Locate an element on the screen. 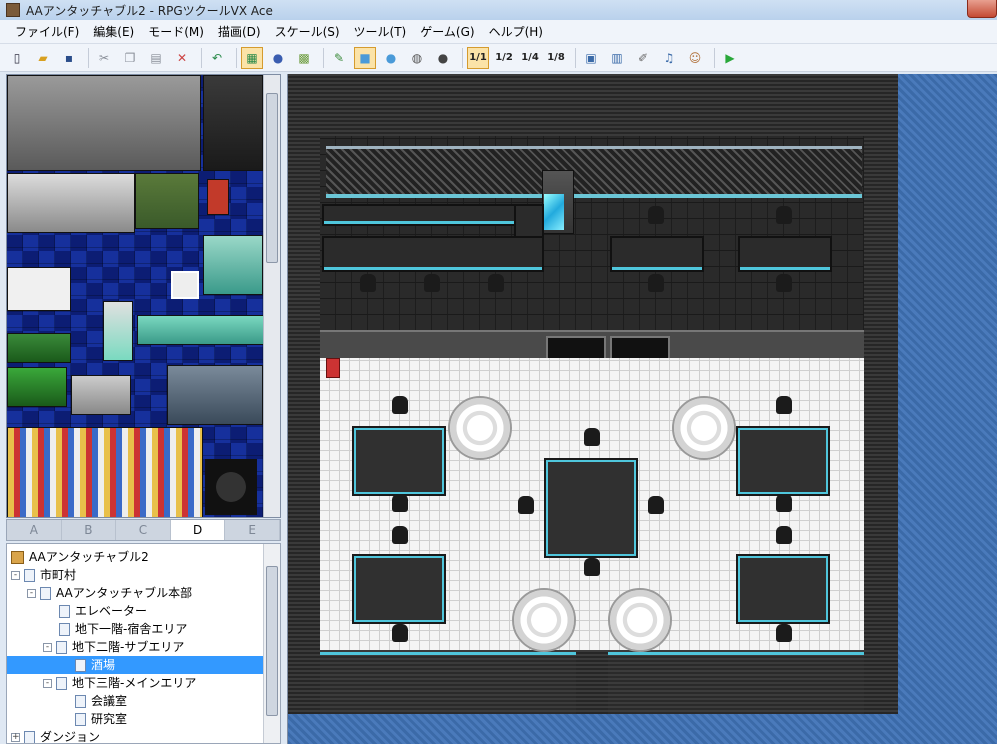 This screenshot has width=997, height=744. tile-cabinets is located at coordinates (167, 201).